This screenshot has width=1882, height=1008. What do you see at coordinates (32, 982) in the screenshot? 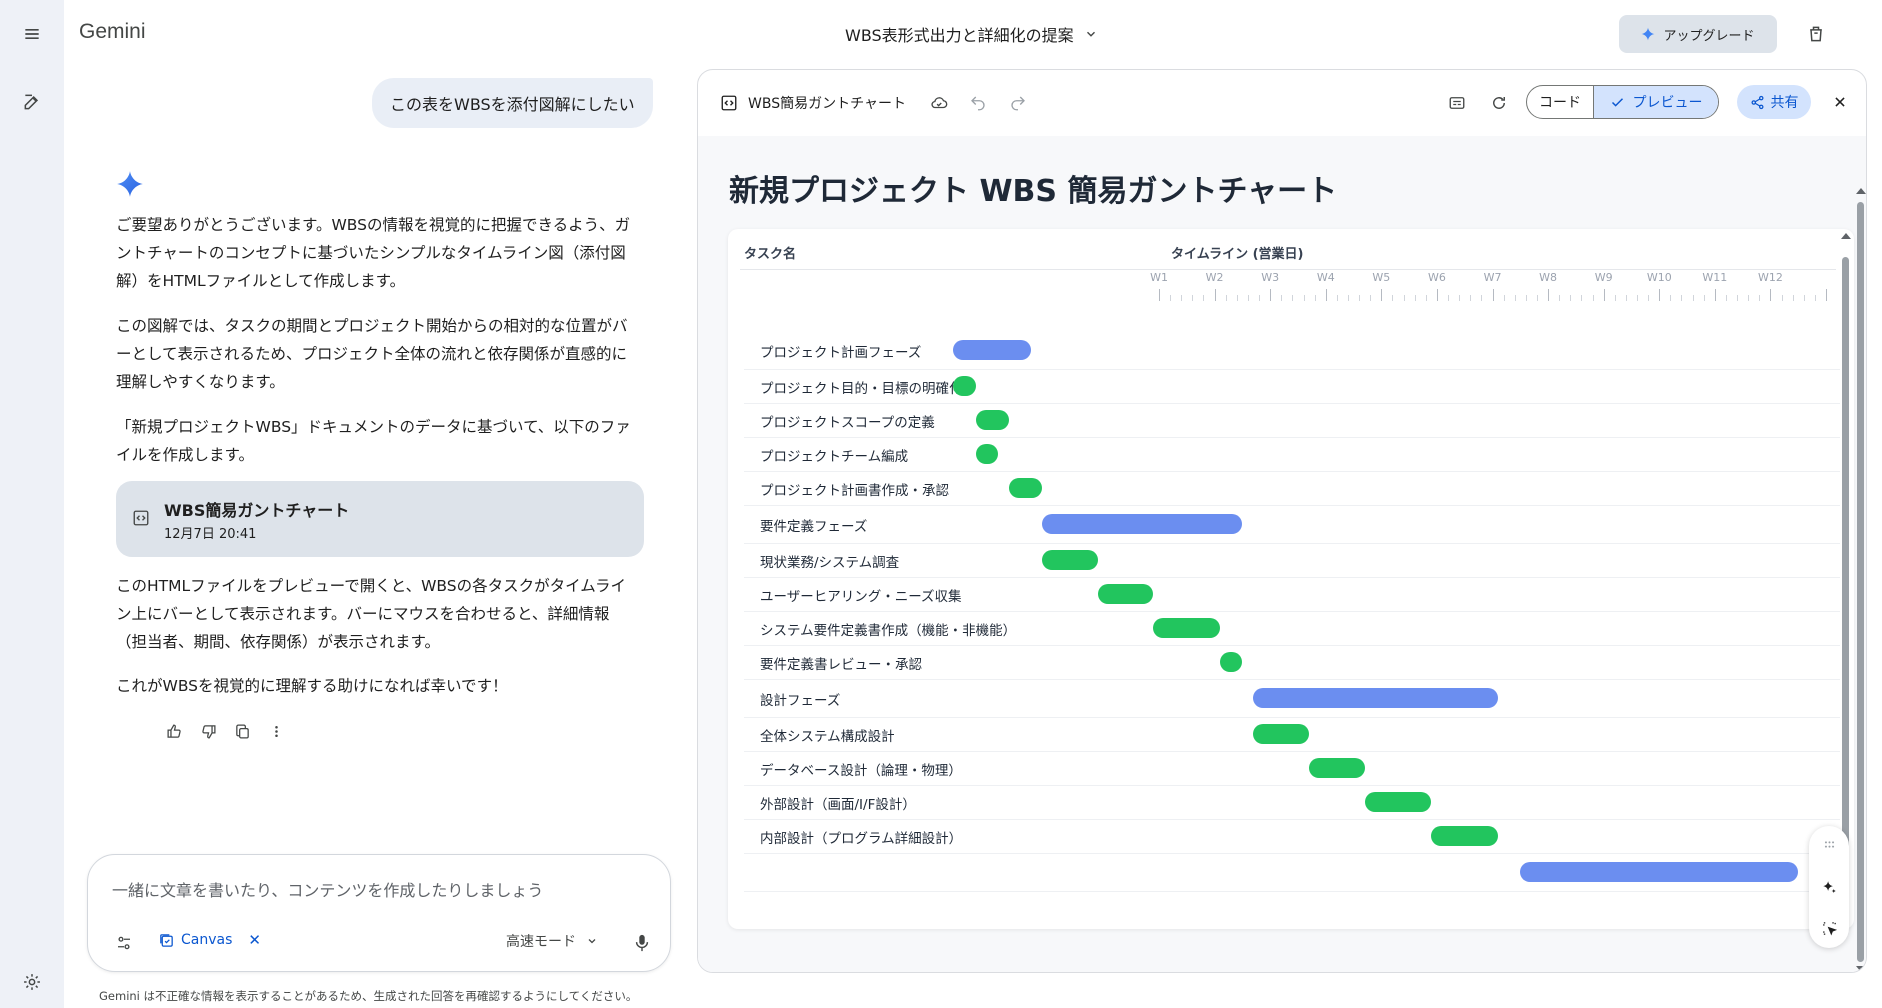
I see `settings-icon` at bounding box center [32, 982].